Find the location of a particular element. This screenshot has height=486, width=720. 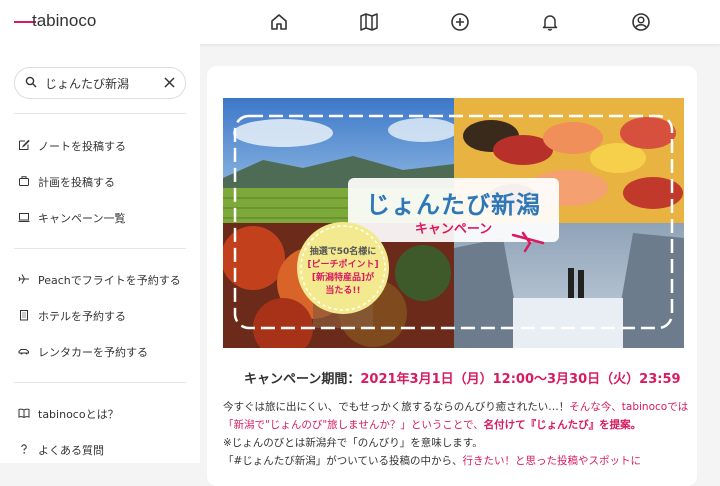

book-icon is located at coordinates (24, 413).